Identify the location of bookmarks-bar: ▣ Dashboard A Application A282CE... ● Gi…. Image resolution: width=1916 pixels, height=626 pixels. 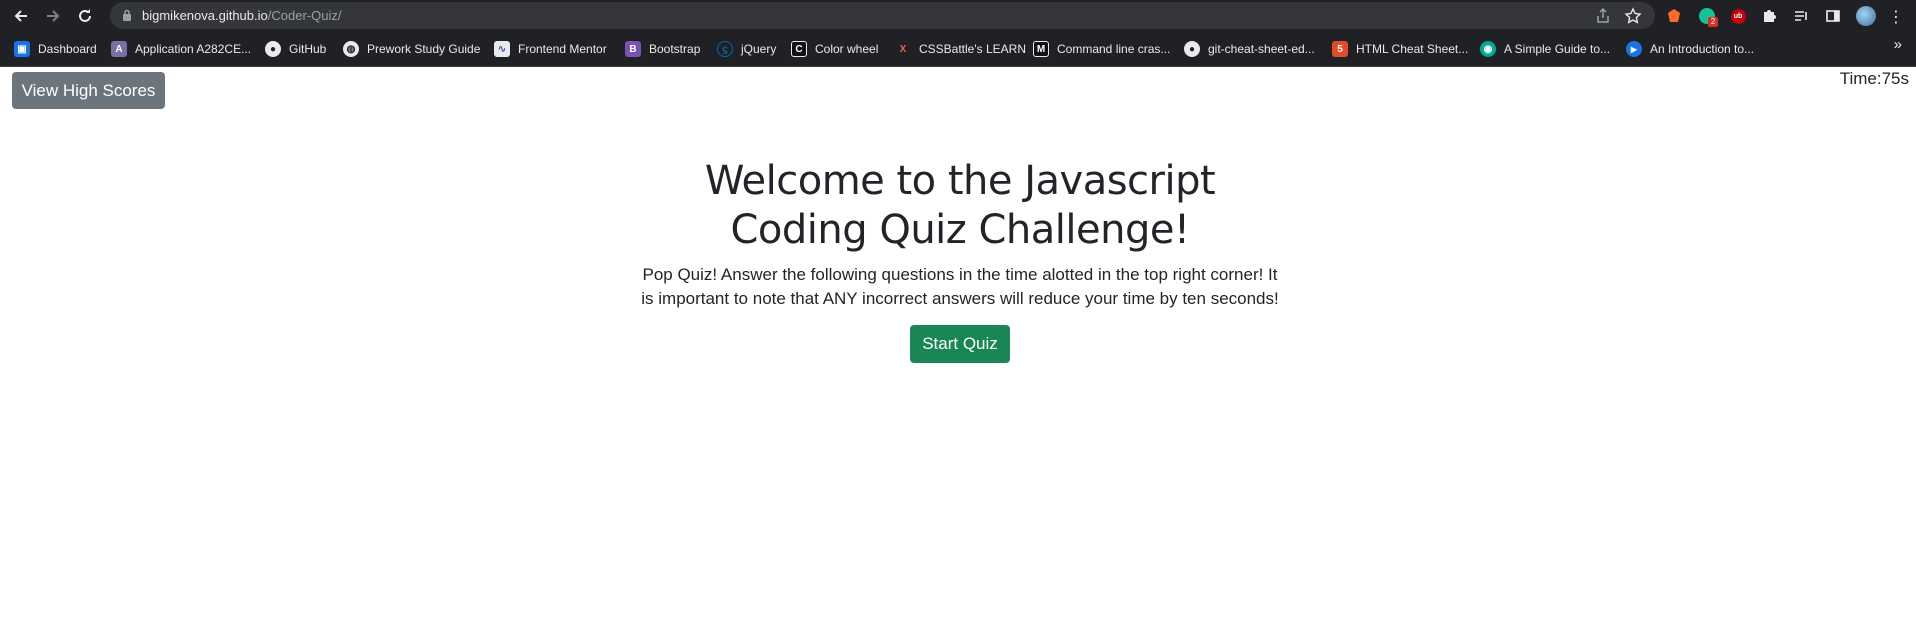
(958, 49).